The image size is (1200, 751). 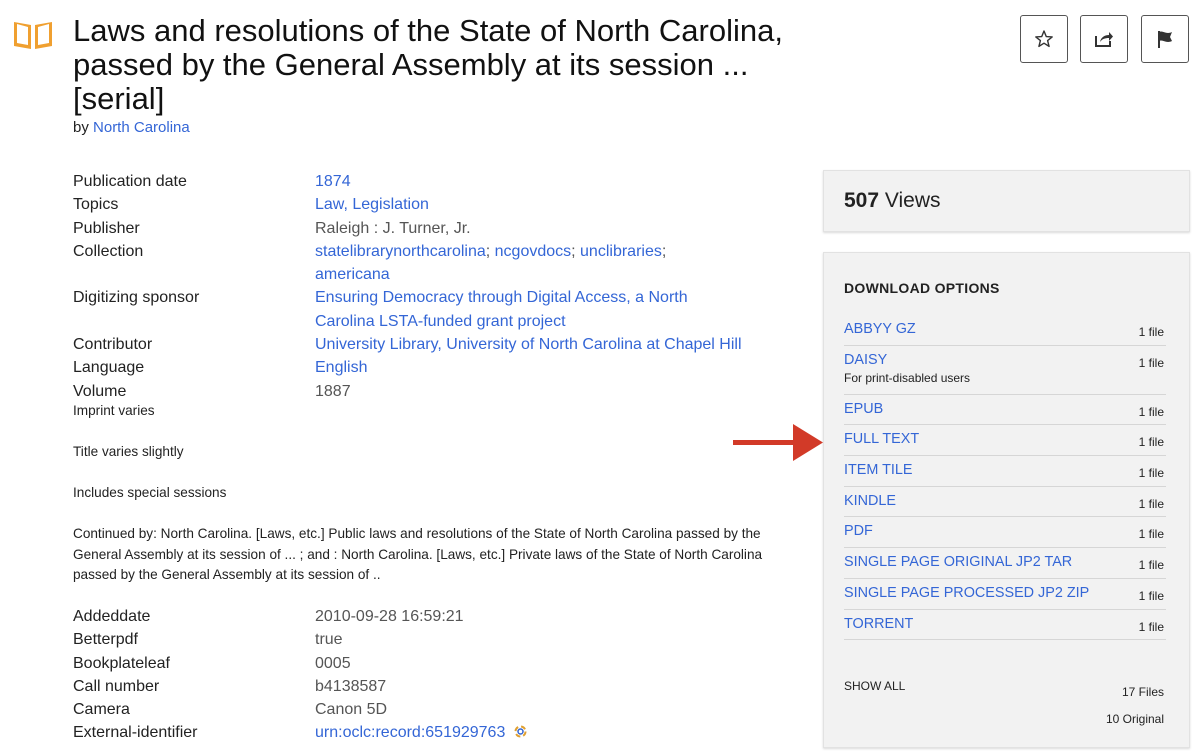 I want to click on metadata-key: Contributor, so click(x=113, y=345).